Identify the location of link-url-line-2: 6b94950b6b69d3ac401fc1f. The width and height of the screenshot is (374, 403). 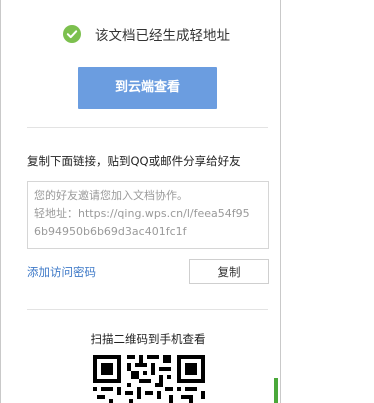
(110, 231).